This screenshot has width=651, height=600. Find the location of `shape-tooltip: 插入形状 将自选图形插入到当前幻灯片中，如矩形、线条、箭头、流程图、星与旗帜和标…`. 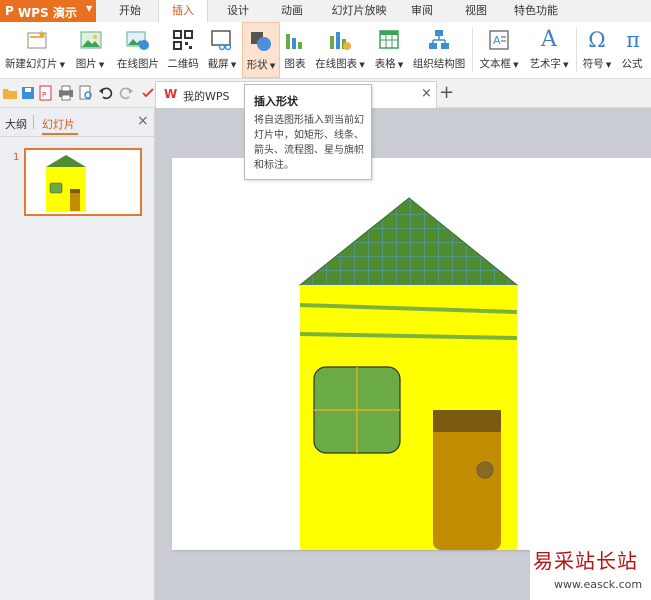

shape-tooltip: 插入形状 将自选图形插入到当前幻灯片中，如矩形、线条、箭头、流程图、星与旗帜和标… is located at coordinates (308, 132).